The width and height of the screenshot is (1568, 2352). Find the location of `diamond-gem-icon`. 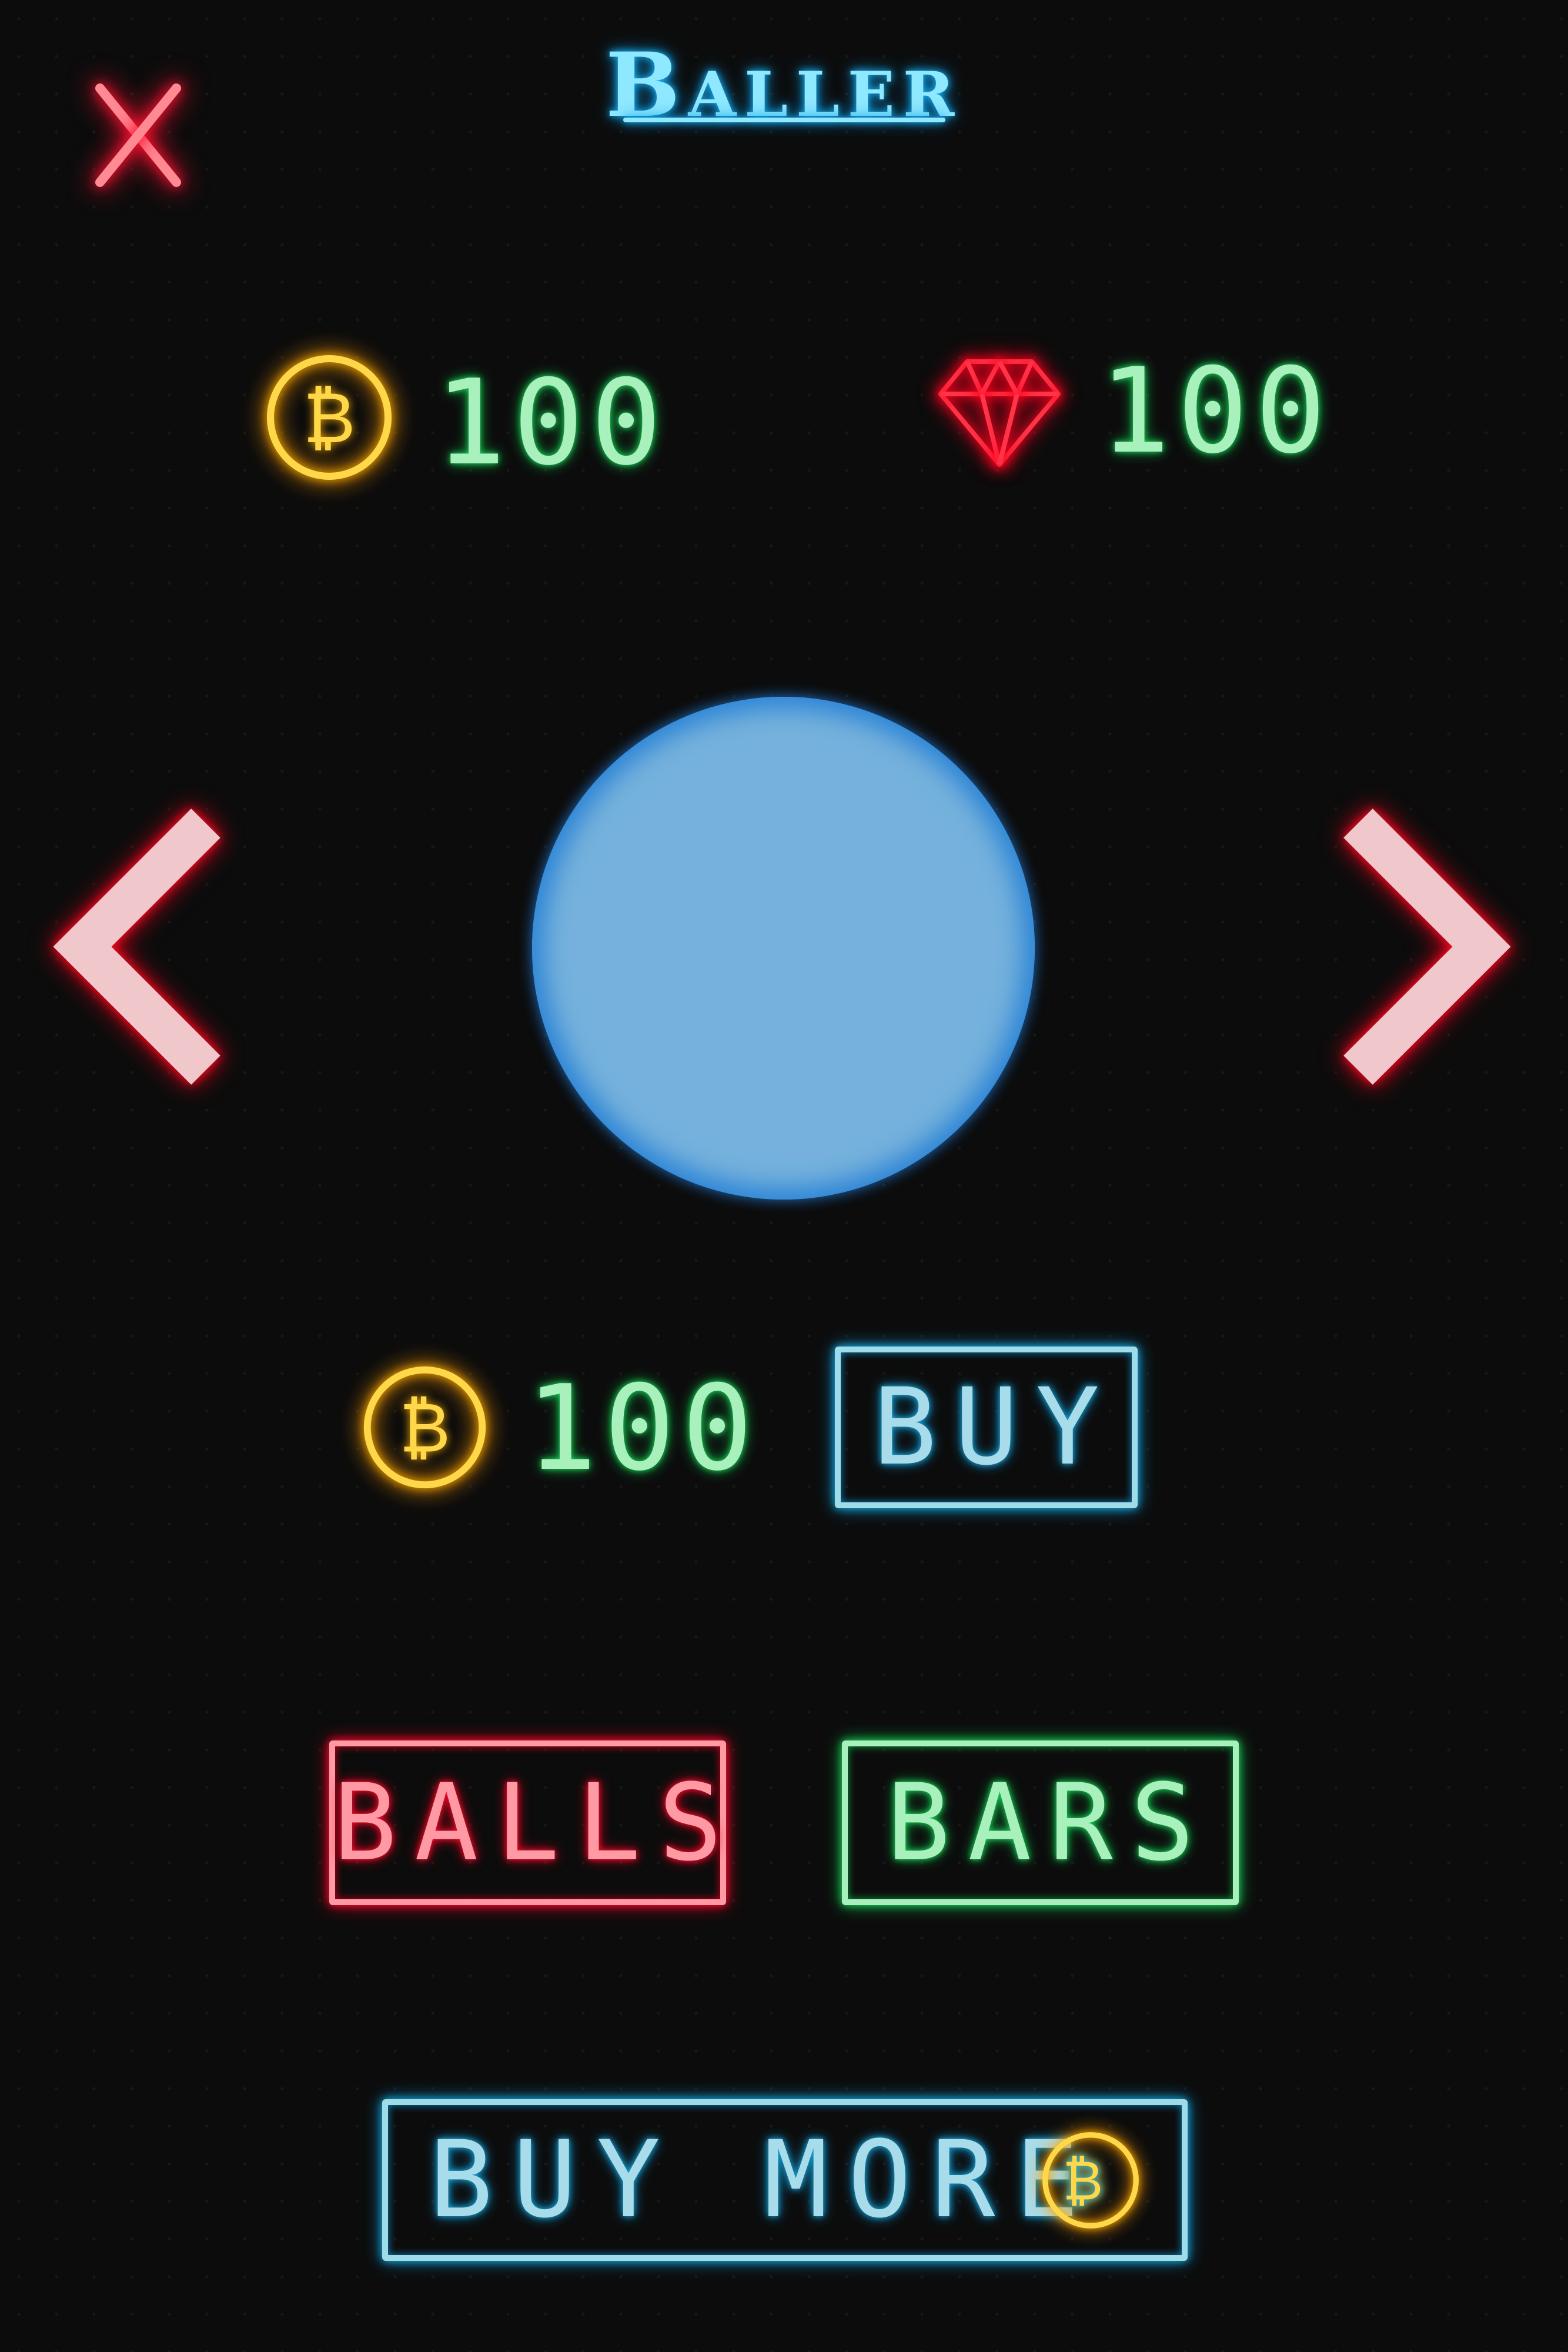

diamond-gem-icon is located at coordinates (999, 413).